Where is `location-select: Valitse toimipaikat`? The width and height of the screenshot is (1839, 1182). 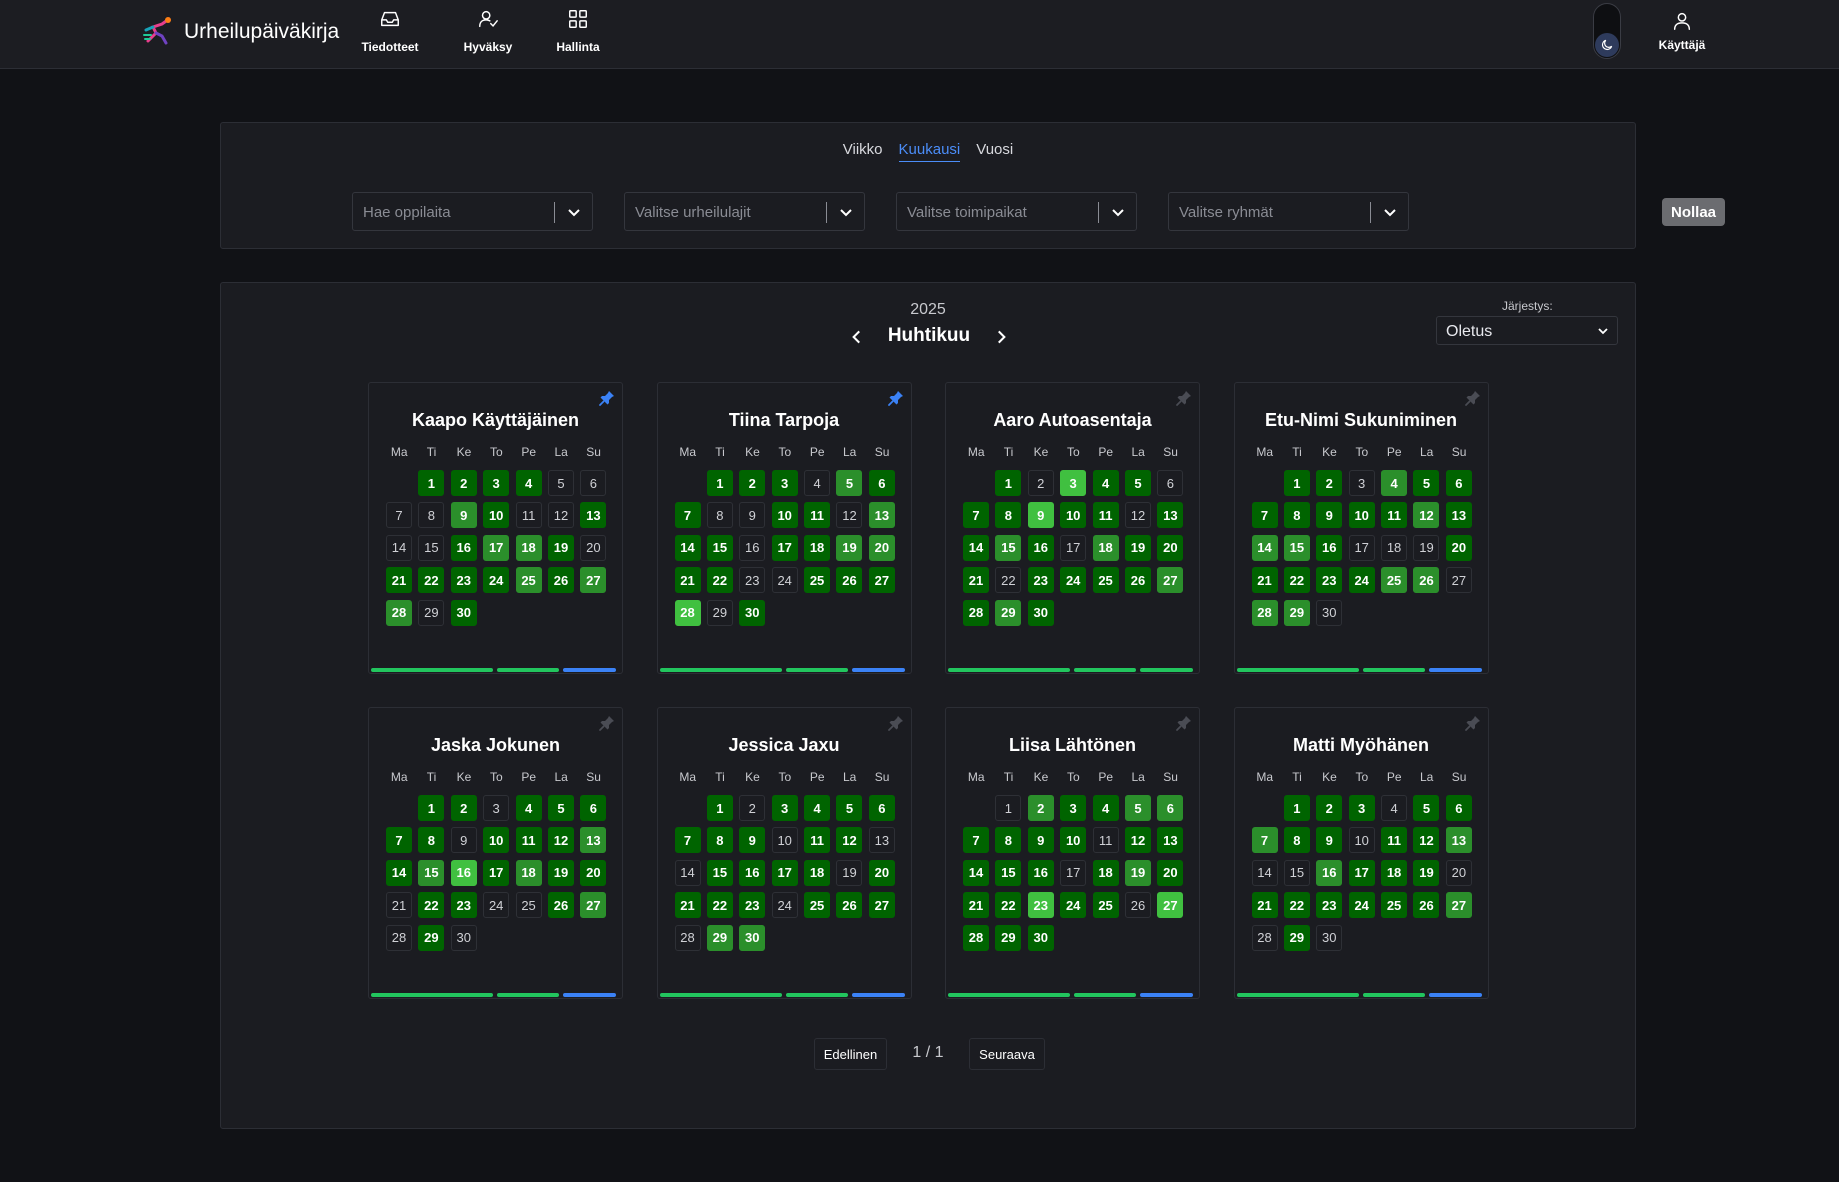
location-select: Valitse toimipaikat is located at coordinates (1016, 211).